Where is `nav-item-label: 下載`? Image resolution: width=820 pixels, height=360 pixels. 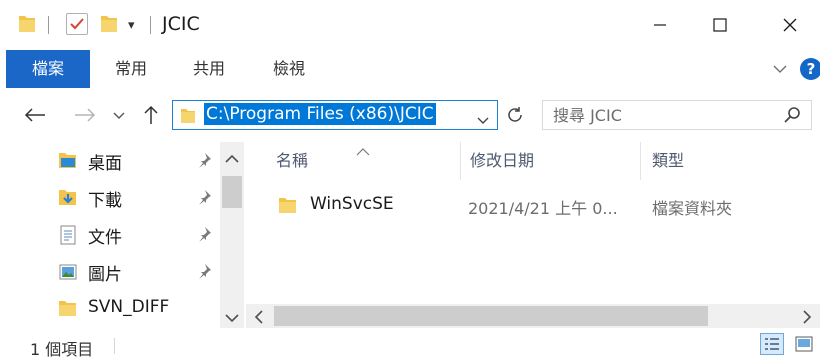
nav-item-label: 下載 is located at coordinates (105, 201).